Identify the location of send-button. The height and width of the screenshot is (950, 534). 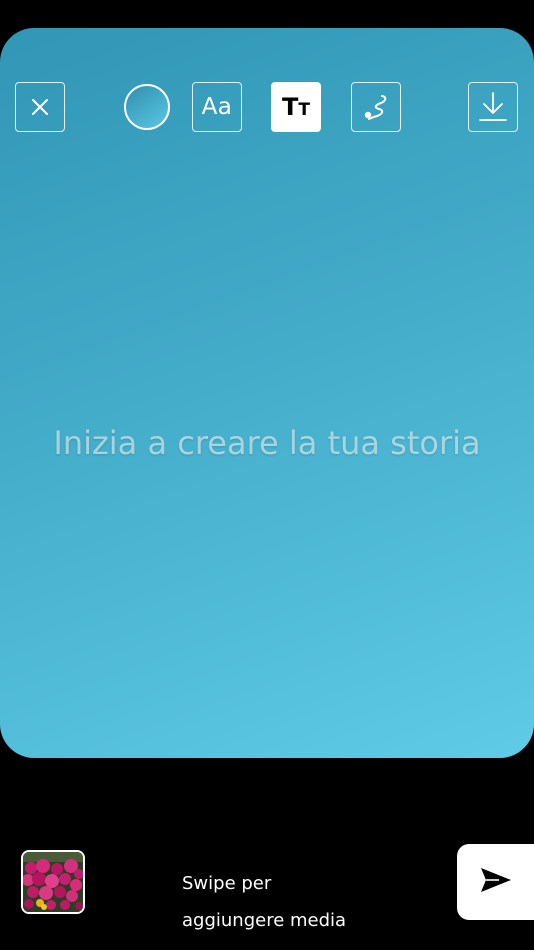
(495, 882).